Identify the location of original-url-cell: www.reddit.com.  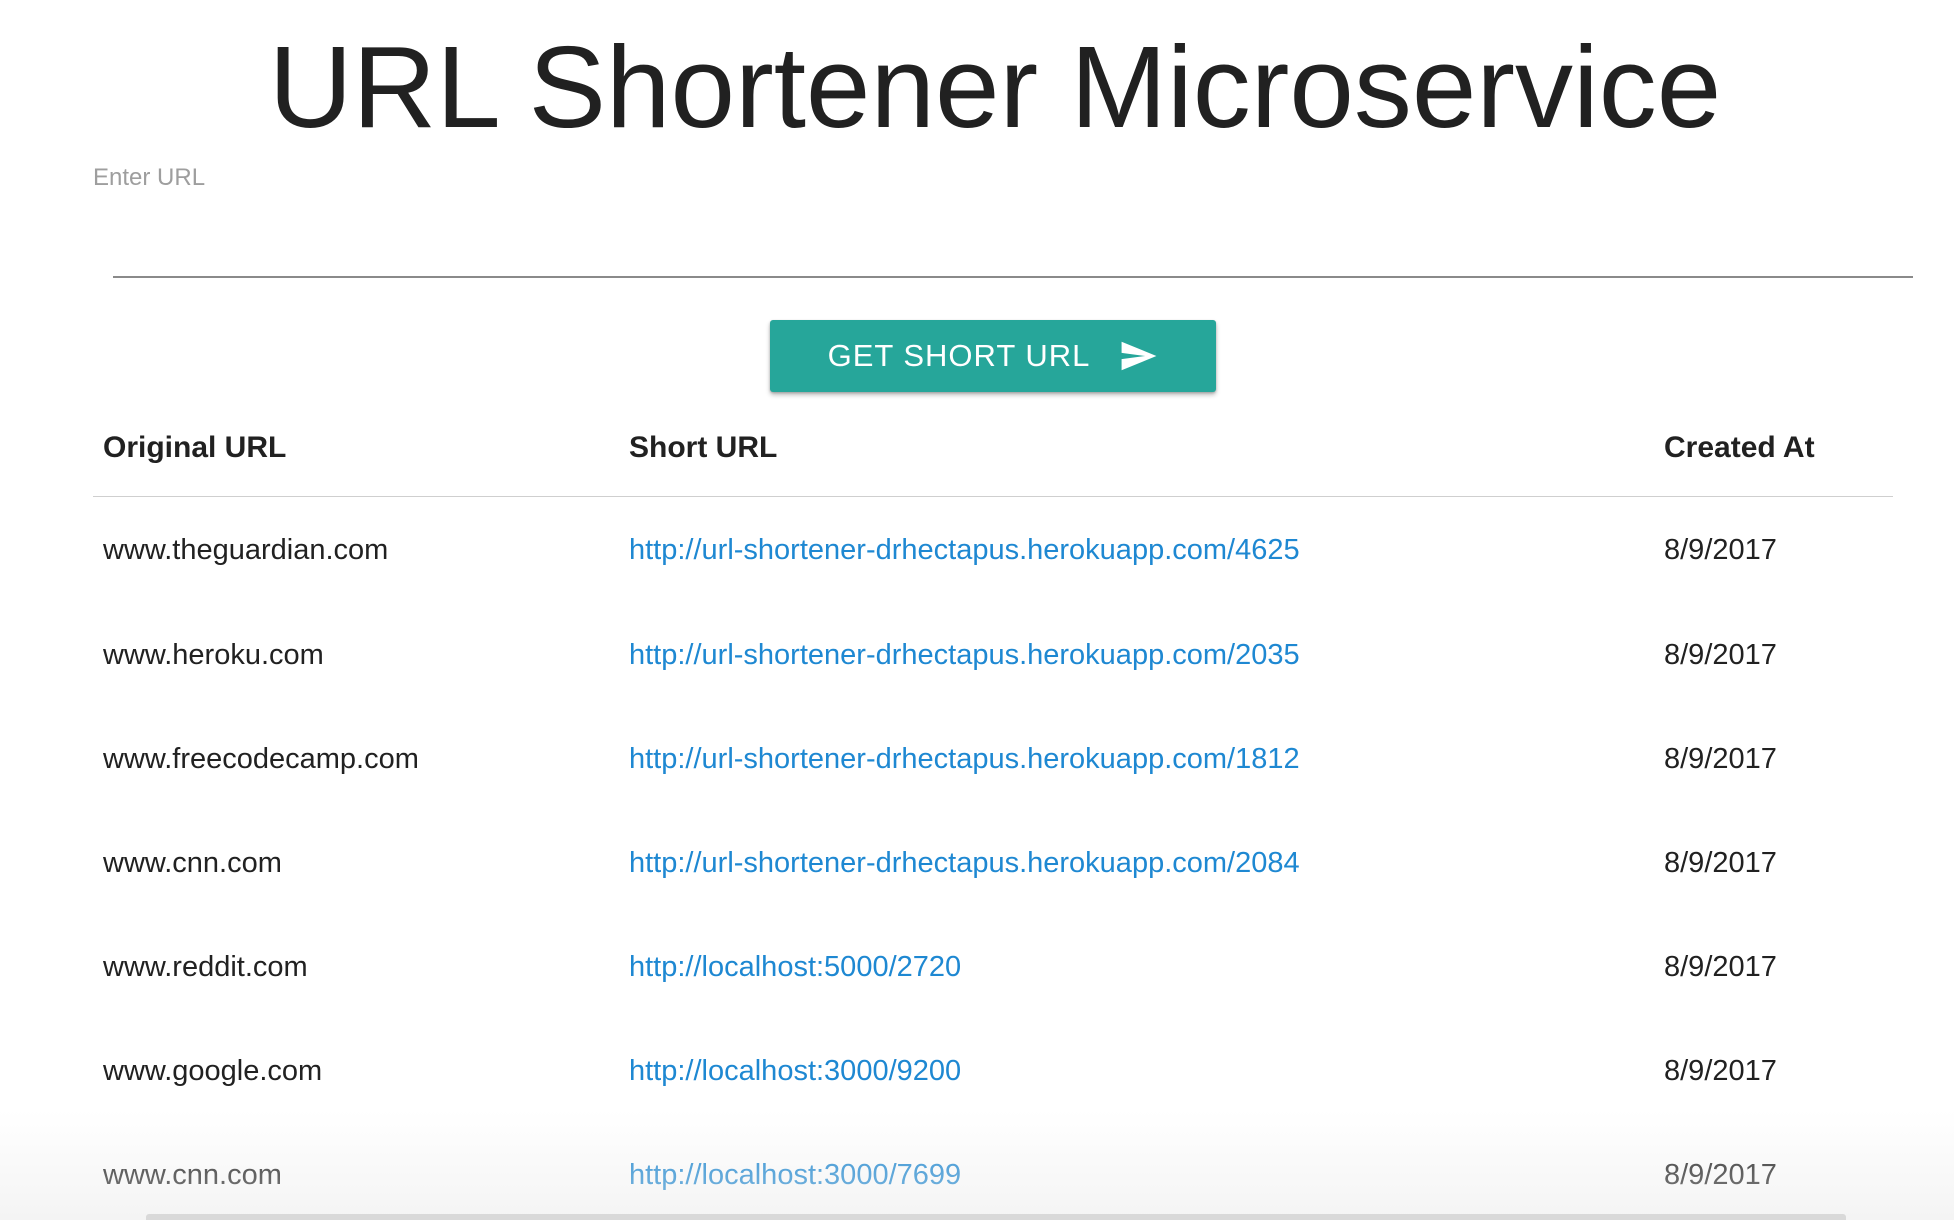
(356, 967).